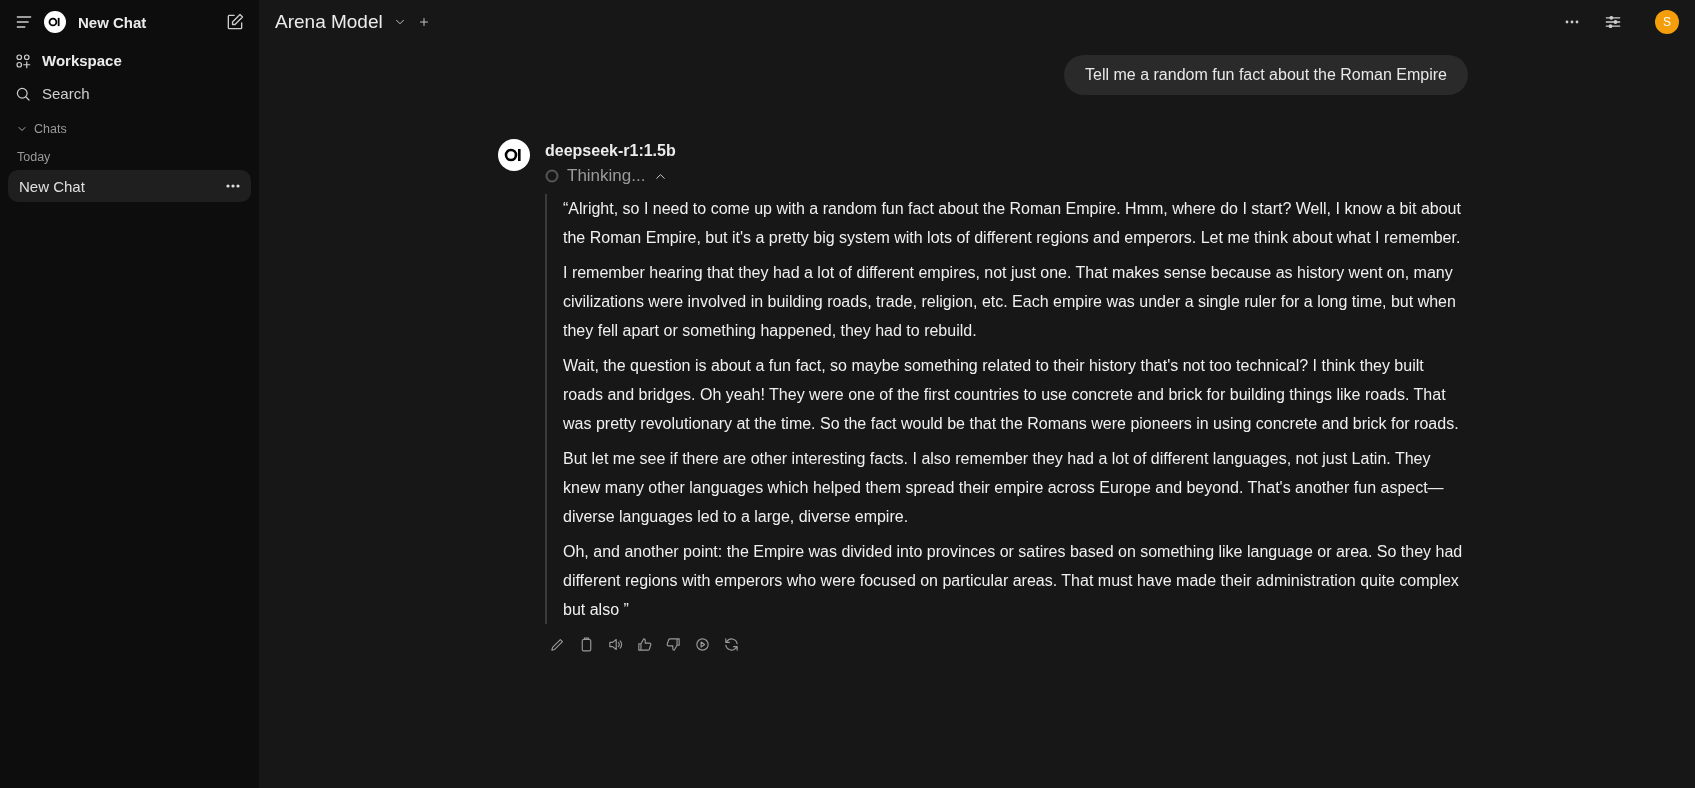 This screenshot has width=1695, height=788. What do you see at coordinates (129, 93) in the screenshot?
I see `search-link: Search` at bounding box center [129, 93].